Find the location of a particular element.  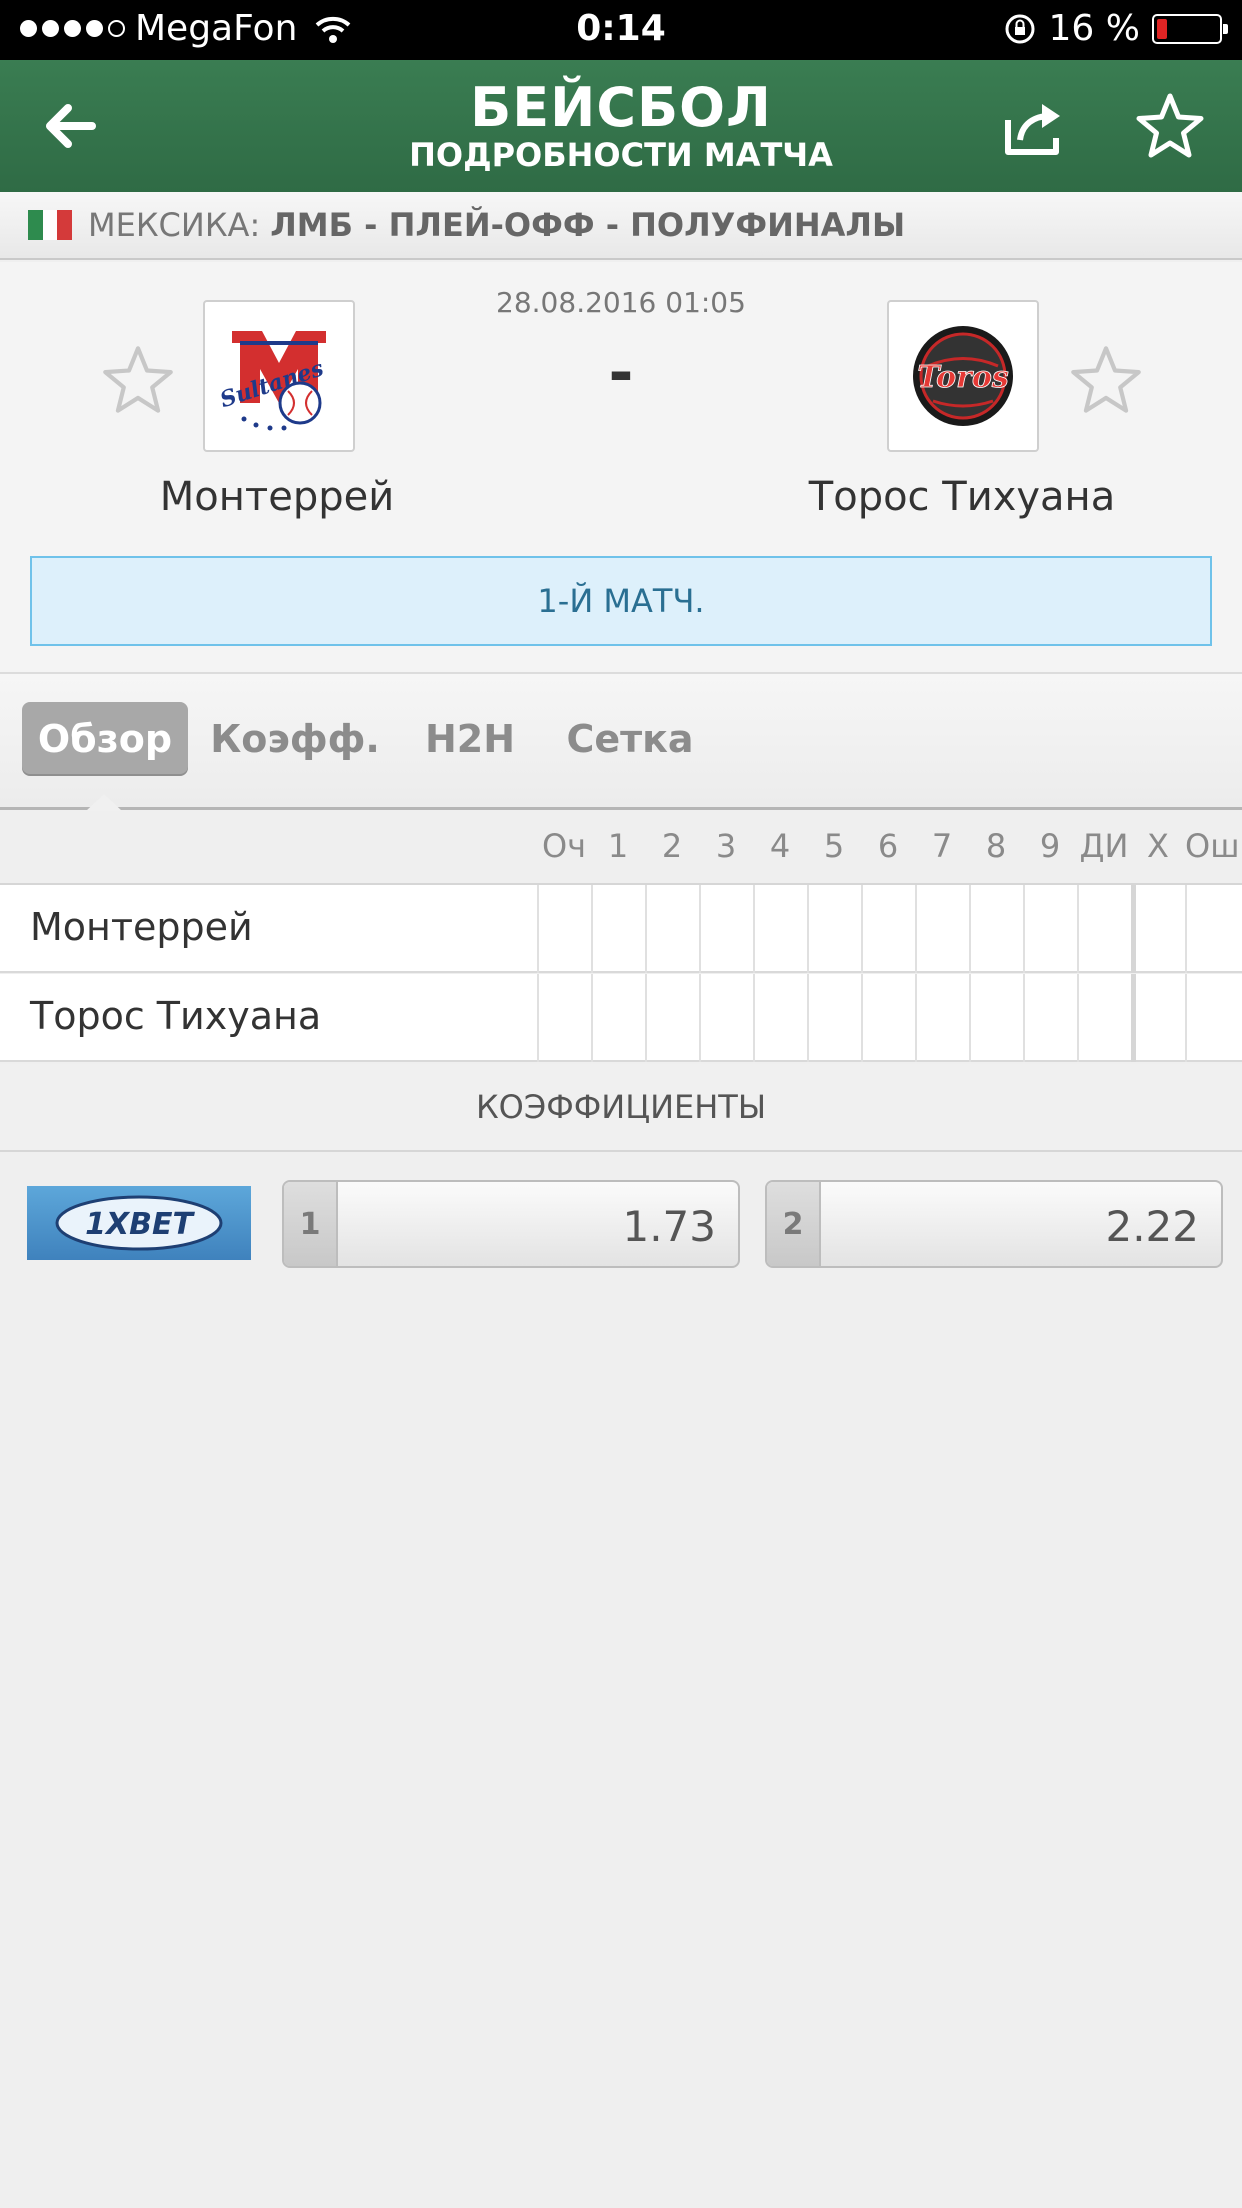

league-country: МЕКСИКА: is located at coordinates (174, 225).